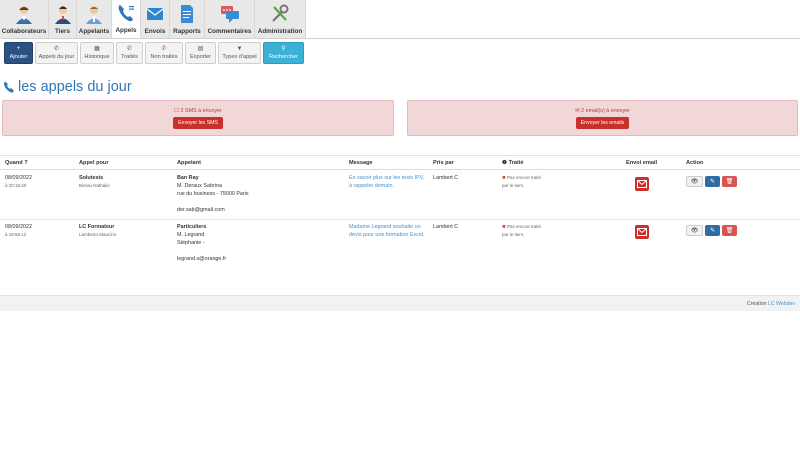 This screenshot has width=800, height=449. Describe the element at coordinates (201, 259) in the screenshot. I see `caller-email: legrand.s@orange.fr` at that location.